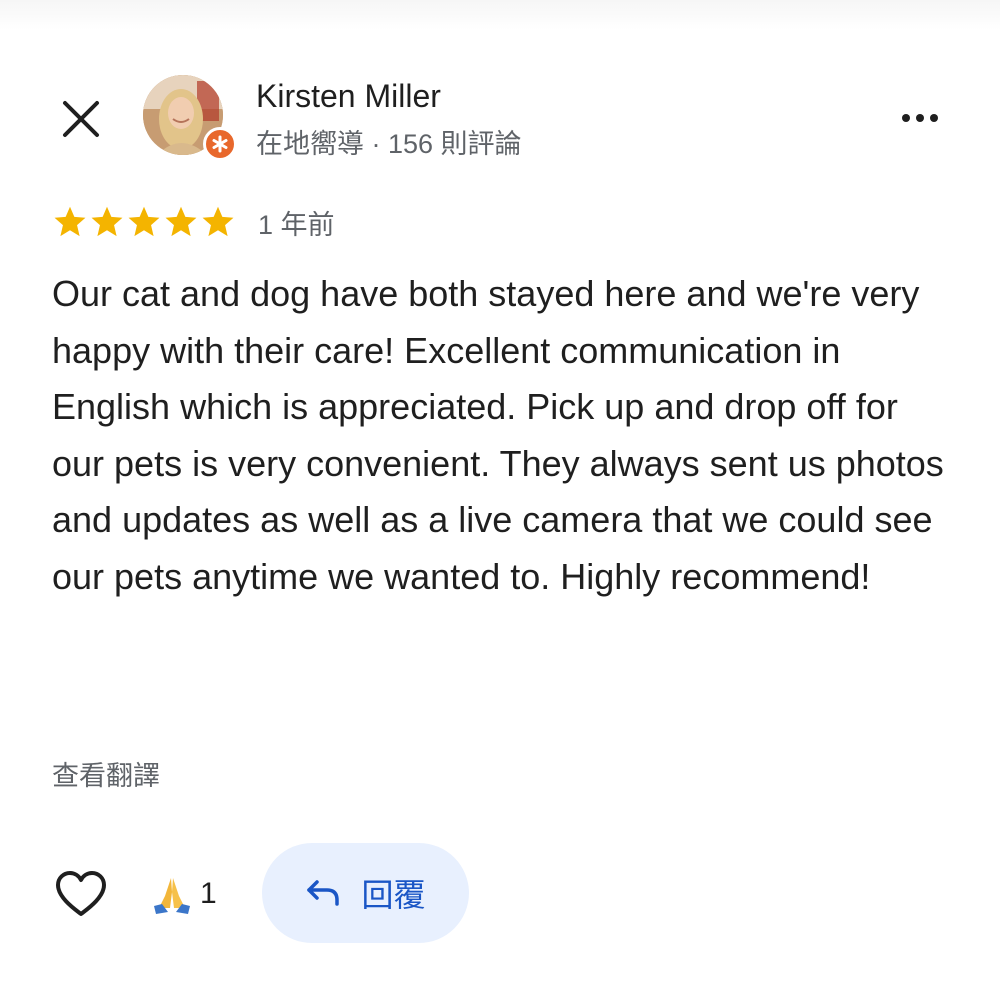 Image resolution: width=1000 pixels, height=1000 pixels. I want to click on reaction-count: 1, so click(208, 893).